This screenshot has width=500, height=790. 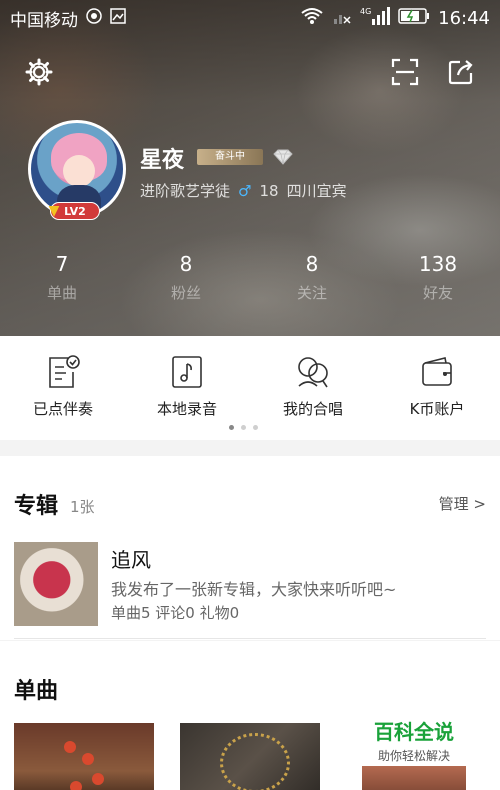 I want to click on manage-button: 管理 >, so click(x=462, y=503).